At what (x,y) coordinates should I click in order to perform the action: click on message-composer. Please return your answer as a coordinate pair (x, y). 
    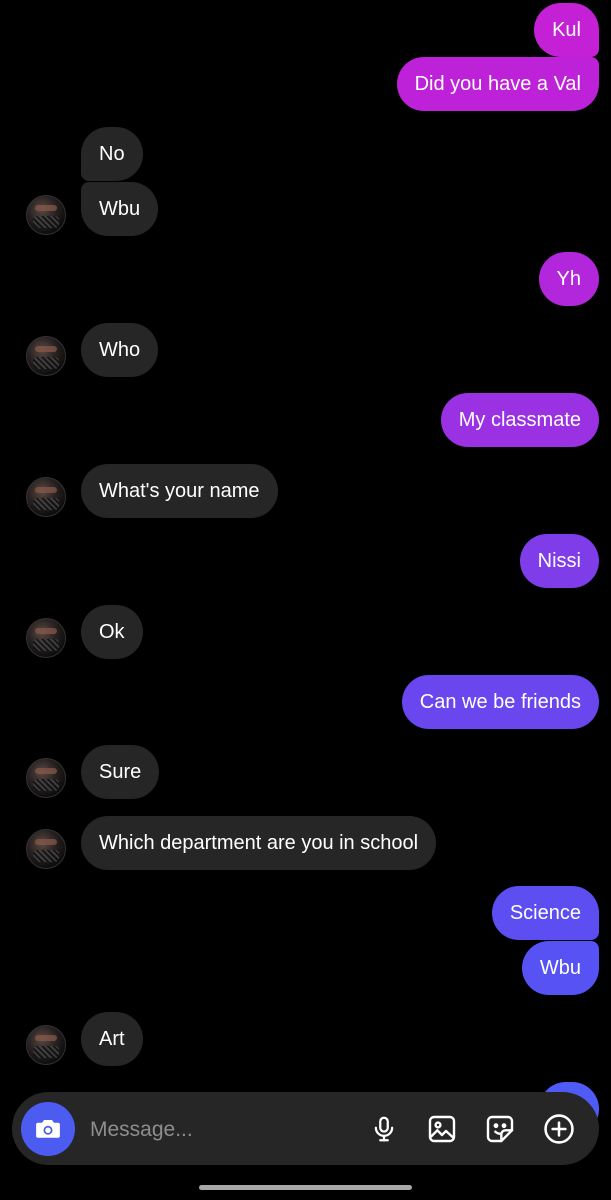
    Looking at the image, I should click on (305, 1128).